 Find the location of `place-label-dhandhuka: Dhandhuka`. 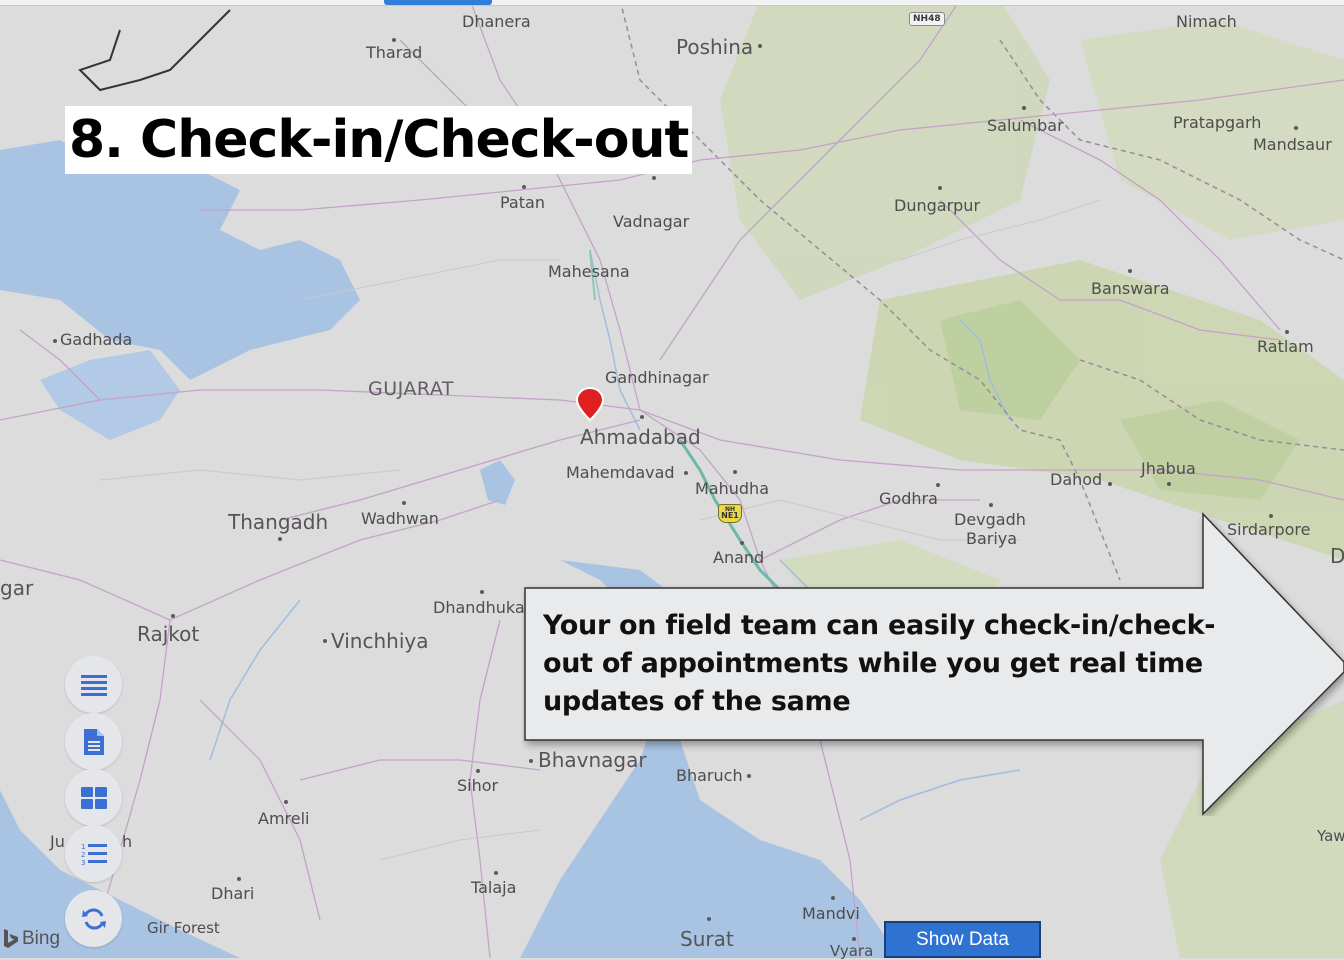

place-label-dhandhuka: Dhandhuka is located at coordinates (479, 607).